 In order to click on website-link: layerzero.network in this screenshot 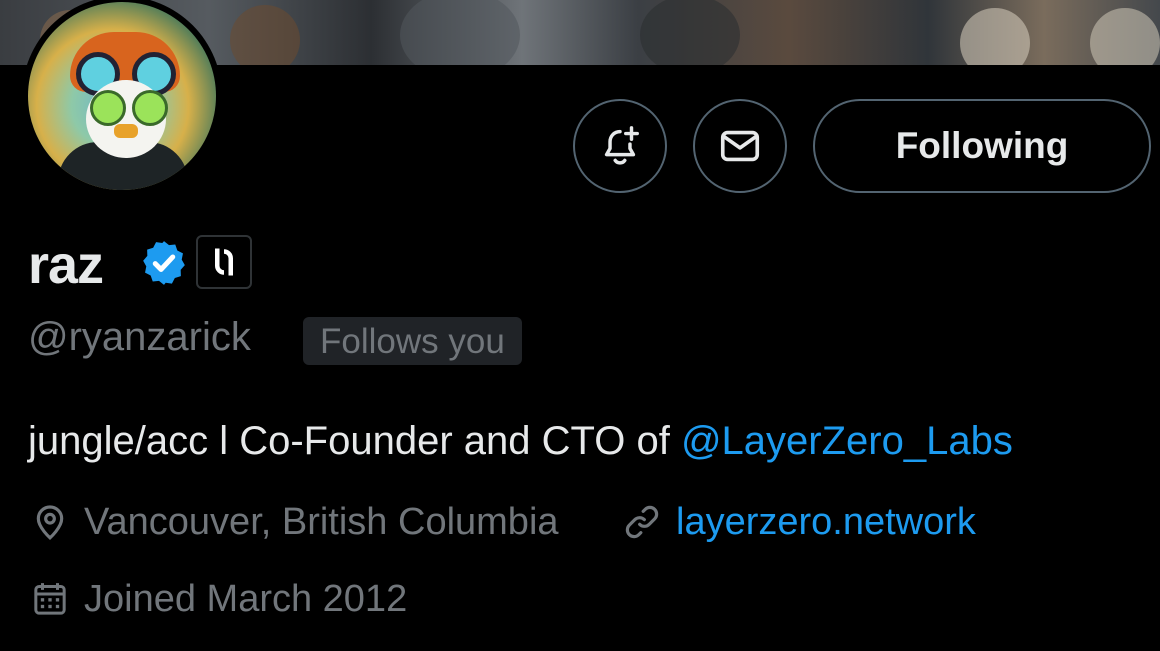, I will do `click(826, 522)`.